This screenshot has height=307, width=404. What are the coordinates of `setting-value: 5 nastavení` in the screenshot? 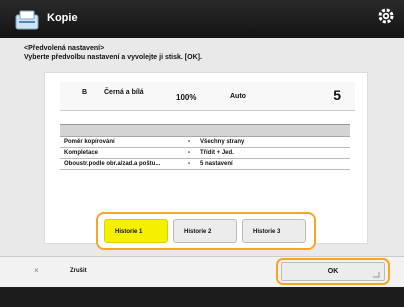 It's located at (216, 164).